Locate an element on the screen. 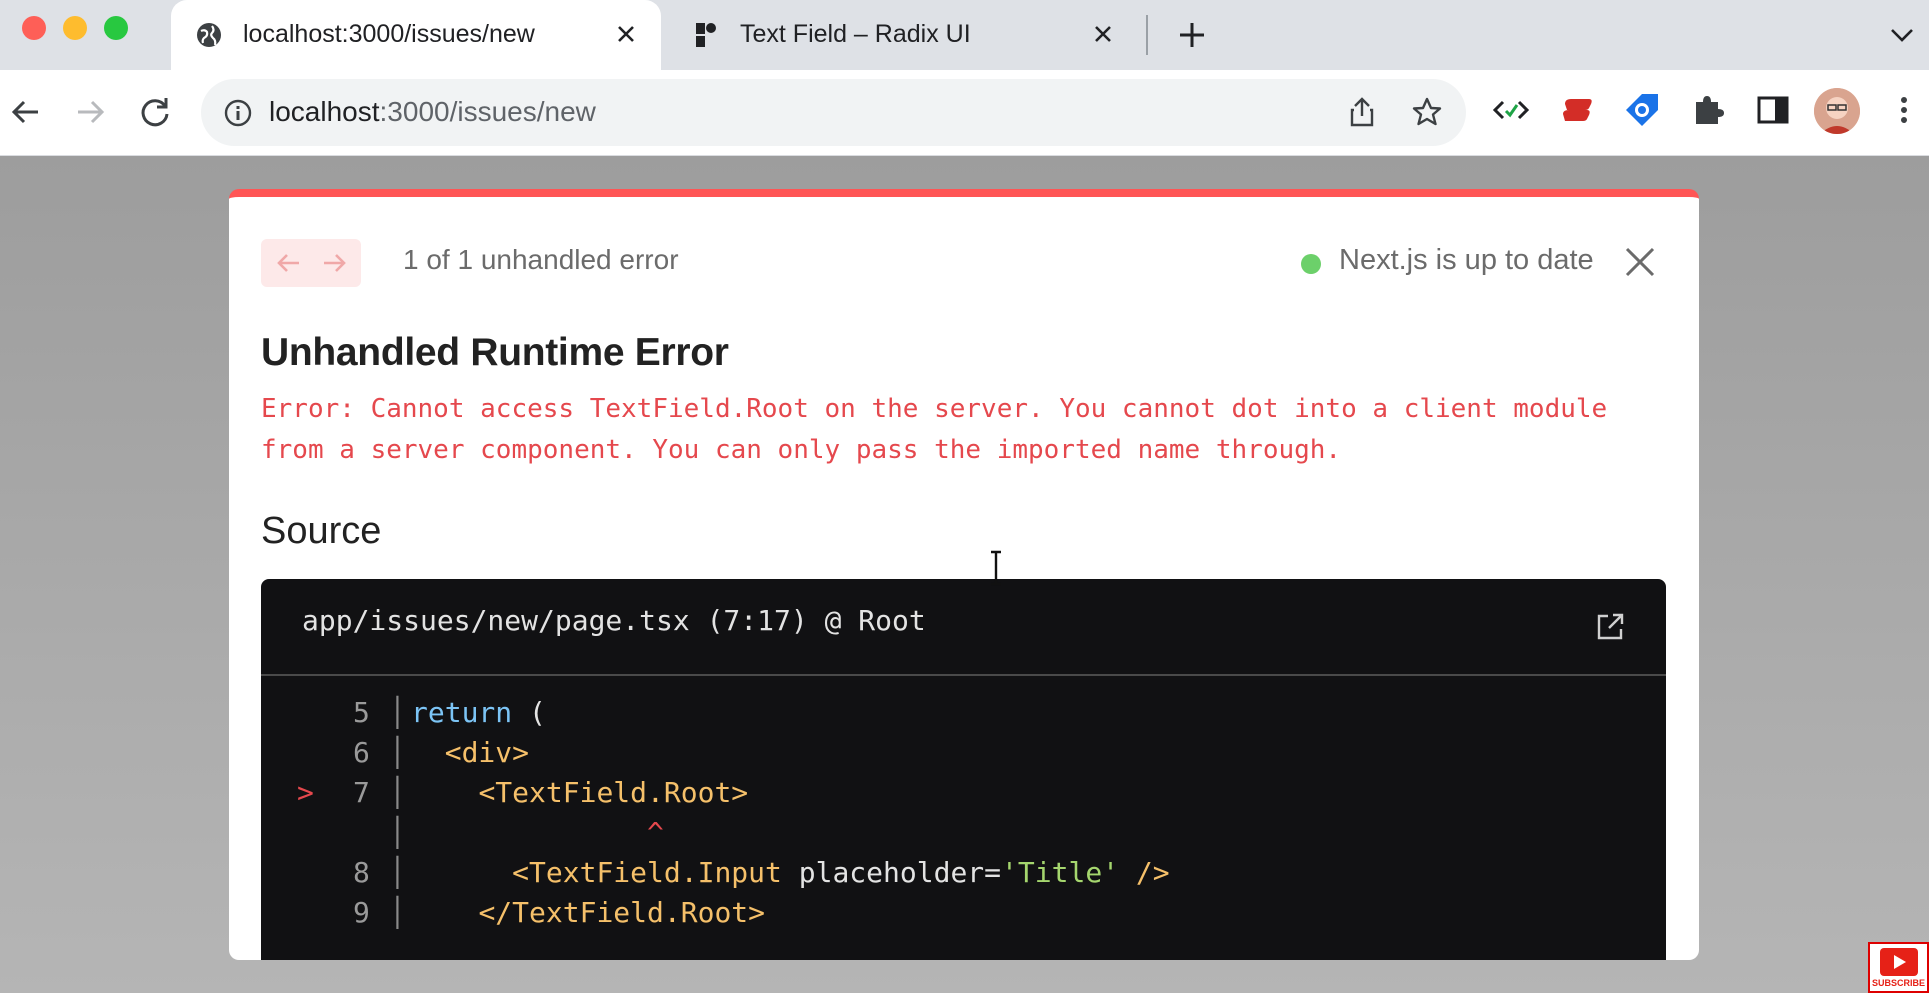 The image size is (1929, 993). previous-error-button is located at coordinates (289, 263).